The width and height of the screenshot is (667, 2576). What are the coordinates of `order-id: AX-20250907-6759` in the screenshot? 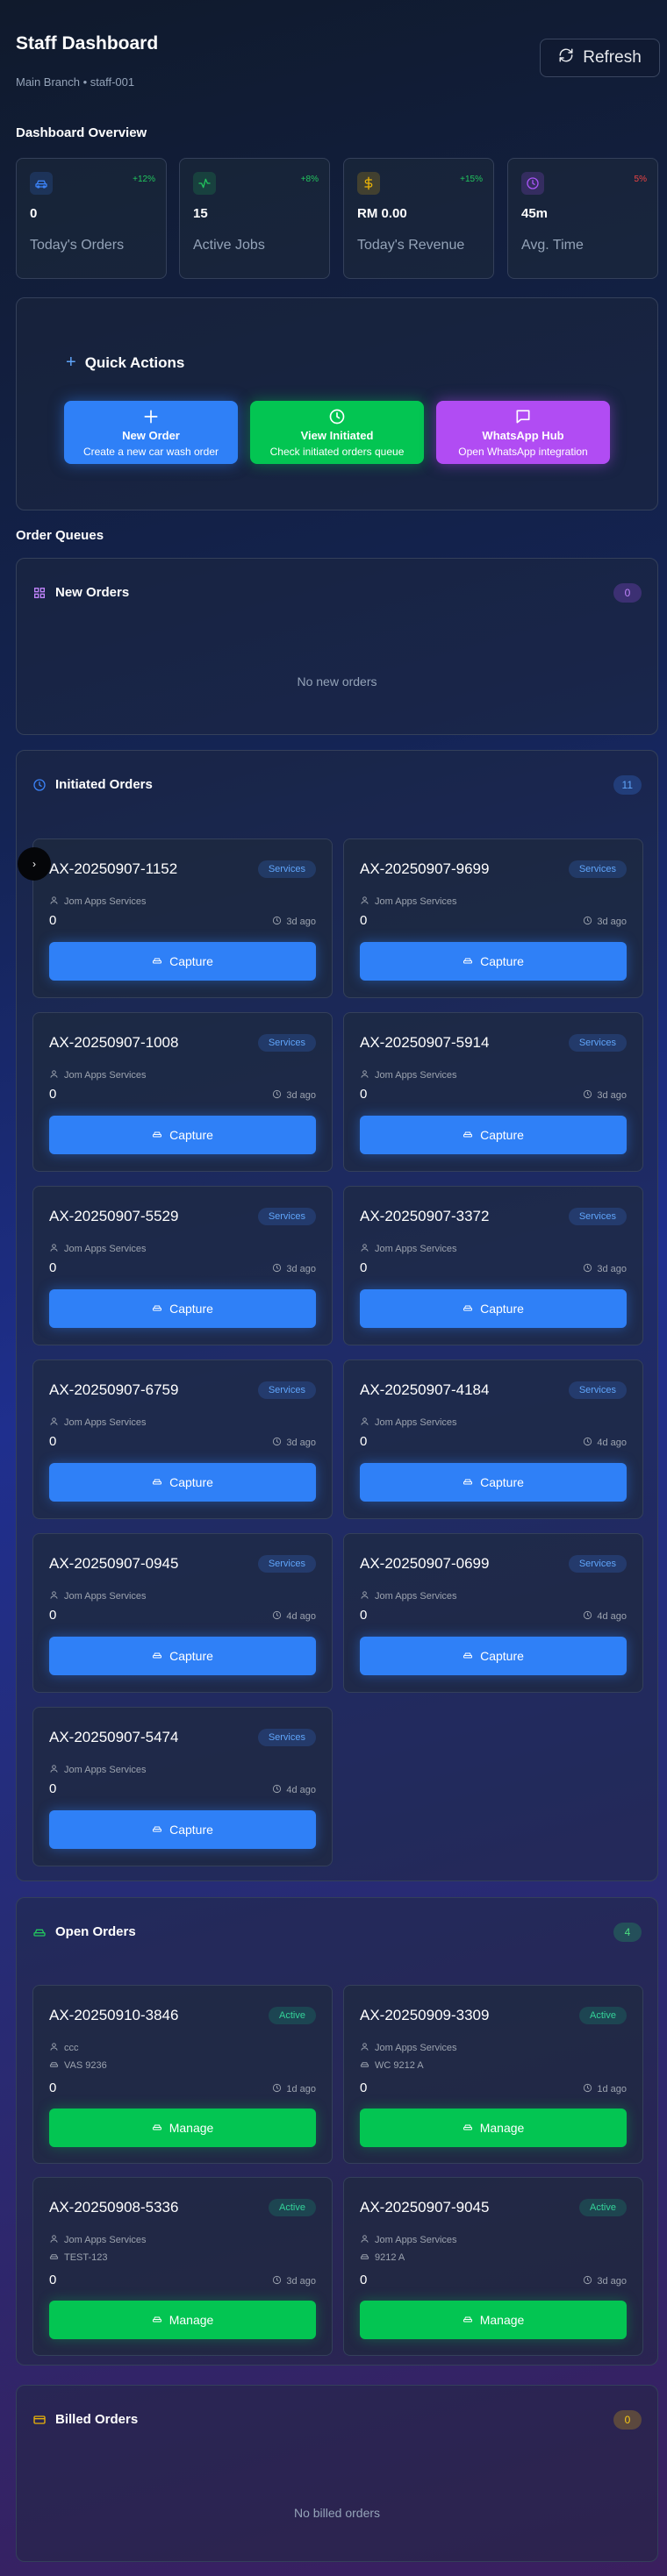 It's located at (114, 1390).